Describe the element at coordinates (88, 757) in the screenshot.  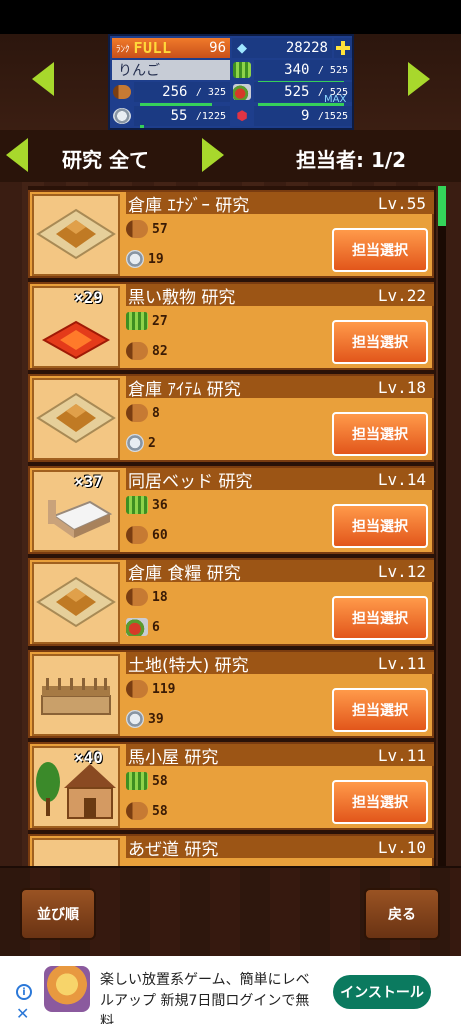
I see `count-badge: ×40` at that location.